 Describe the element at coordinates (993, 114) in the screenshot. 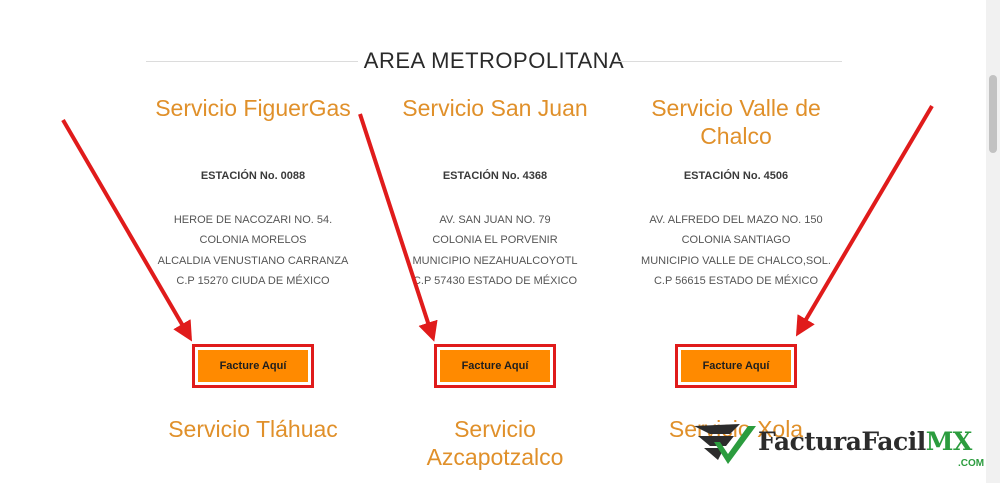

I see `scrollbar-thumb` at that location.